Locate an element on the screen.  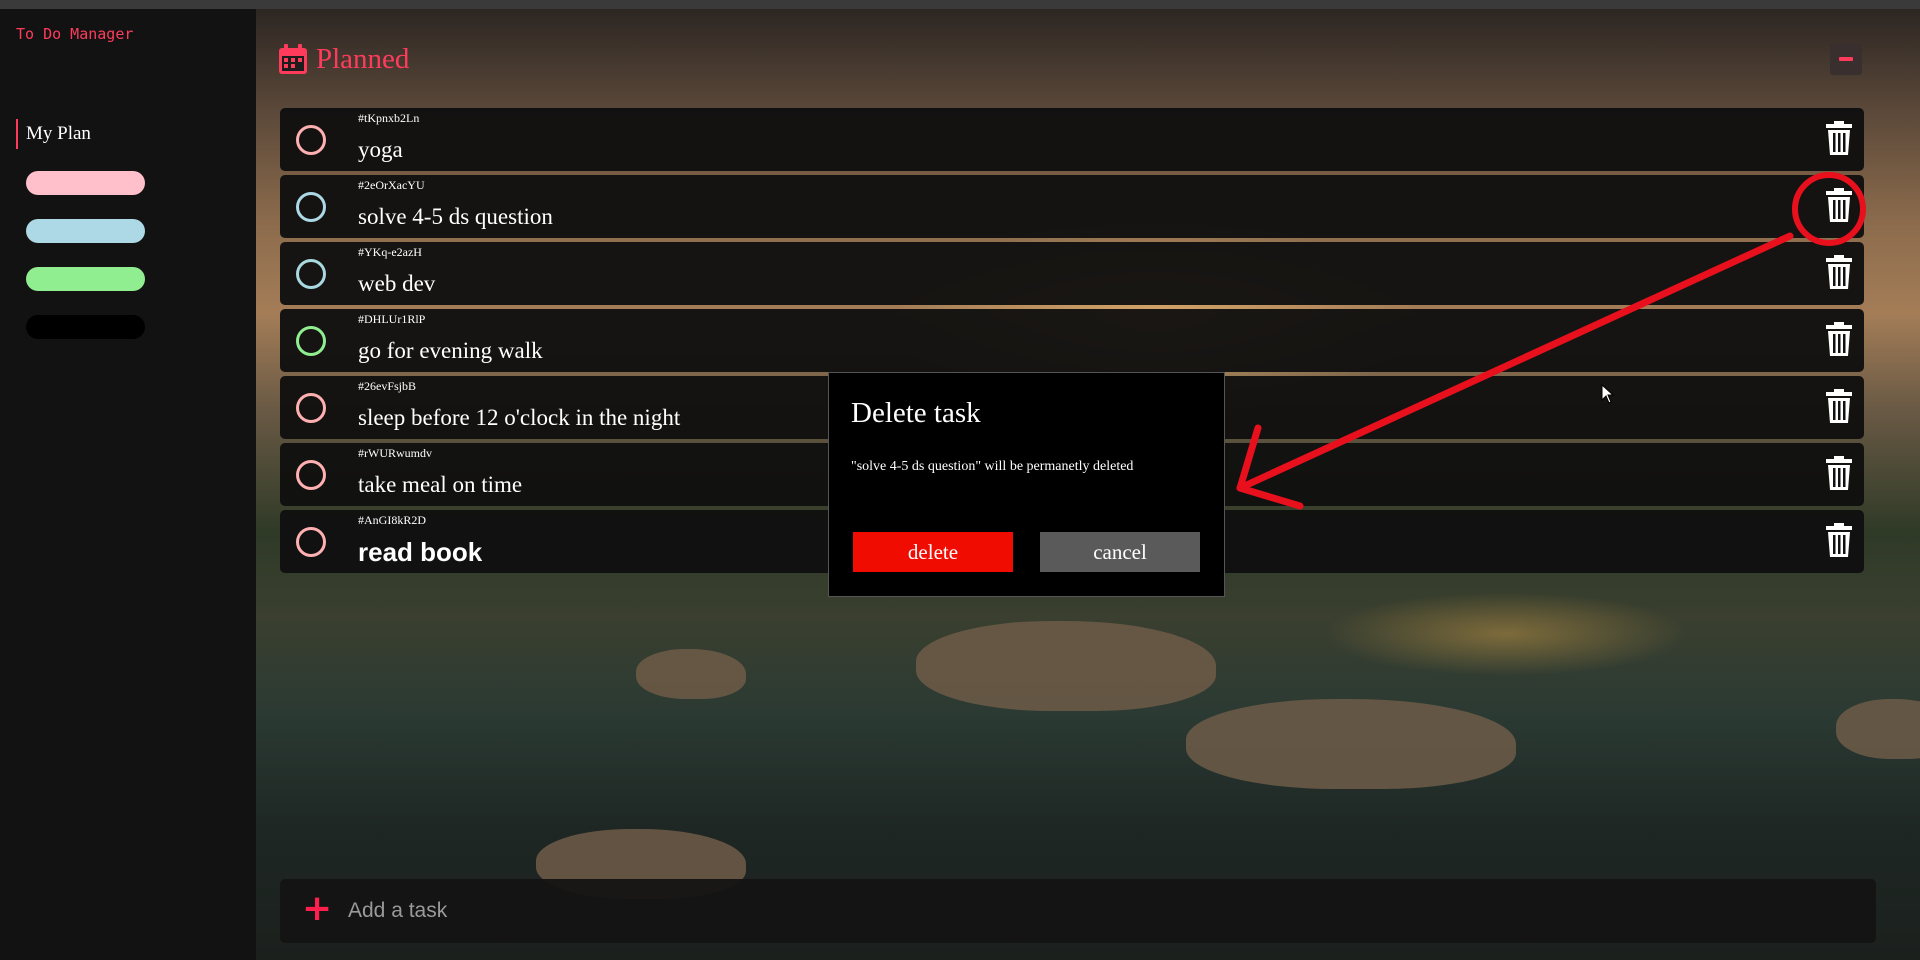
task-label: take meal on time is located at coordinates (440, 484).